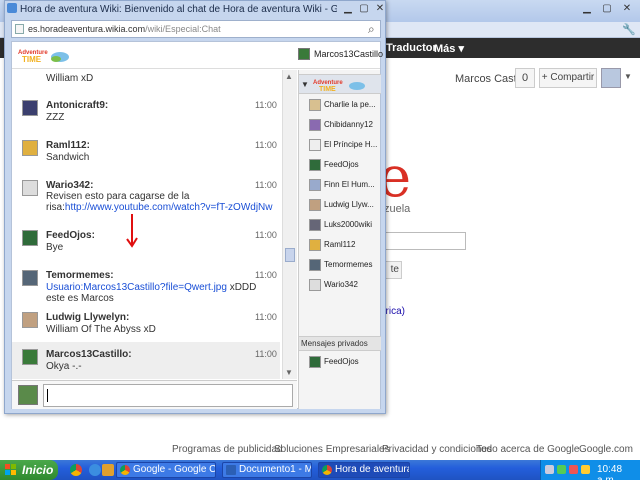 The height and width of the screenshot is (480, 640). Describe the element at coordinates (607, 9) in the screenshot. I see `maximize-icon: ▢` at that location.